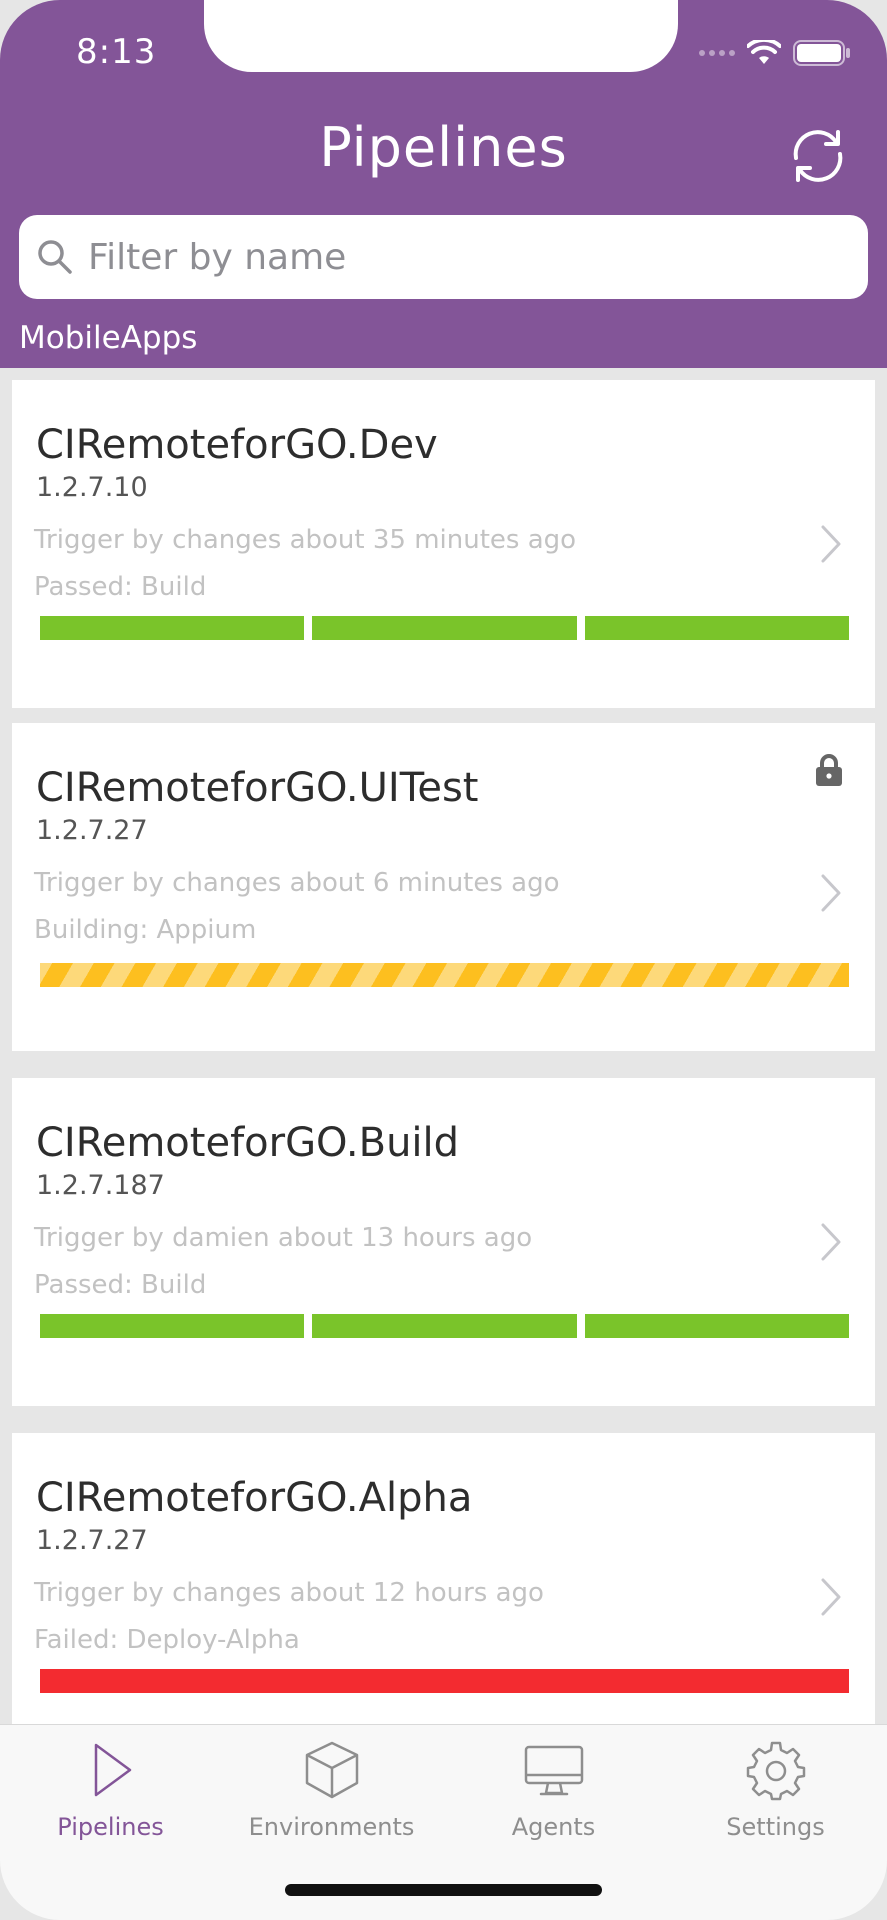 This screenshot has width=887, height=1920. I want to click on pipeline-version: 1.2.7.10, so click(92, 487).